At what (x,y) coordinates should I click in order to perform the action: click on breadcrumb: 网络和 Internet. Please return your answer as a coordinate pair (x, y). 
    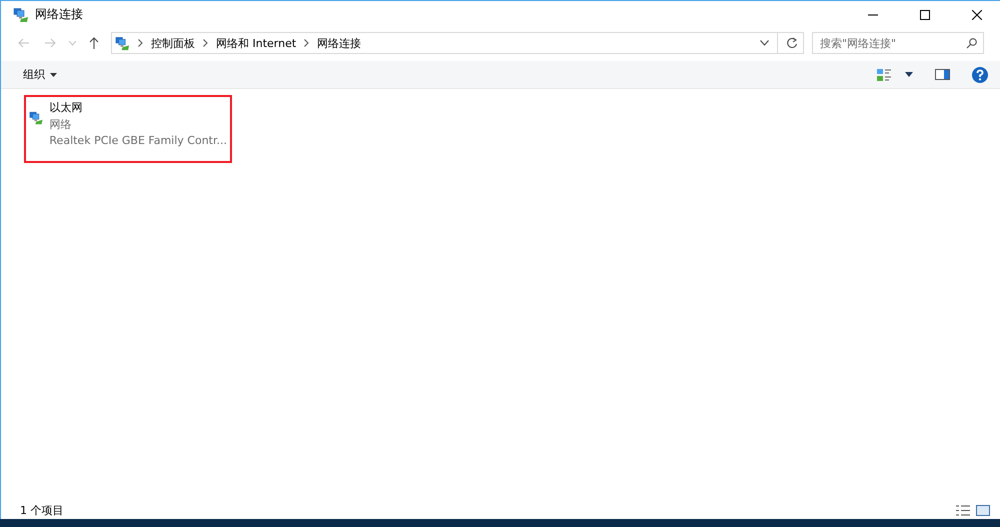
    Looking at the image, I should click on (256, 43).